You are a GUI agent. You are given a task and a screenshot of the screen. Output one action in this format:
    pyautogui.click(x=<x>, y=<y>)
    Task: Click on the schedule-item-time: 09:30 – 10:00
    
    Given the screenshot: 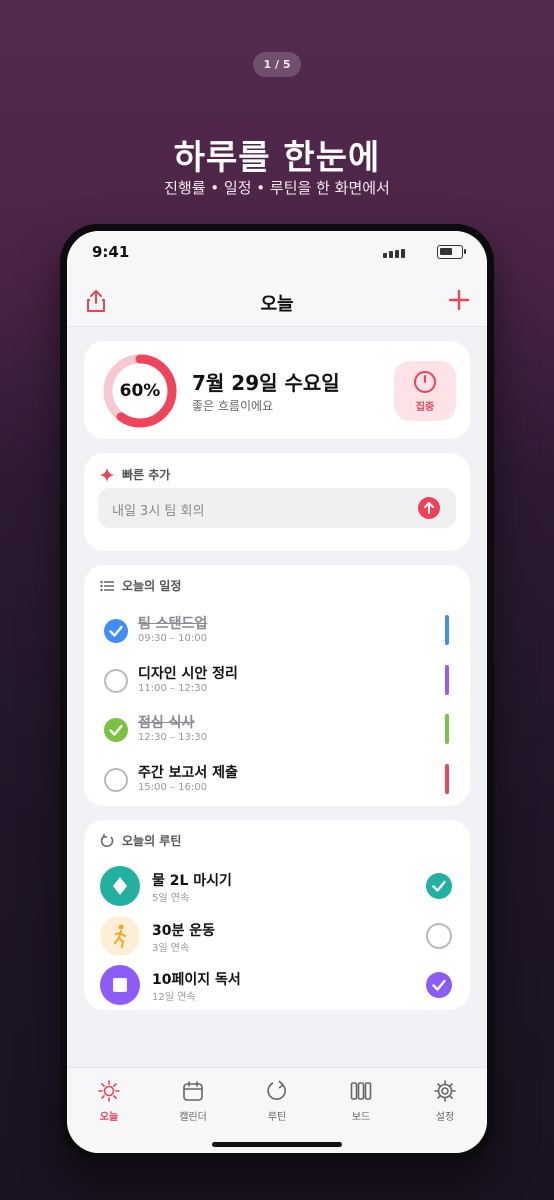 What is the action you would take?
    pyautogui.click(x=172, y=638)
    